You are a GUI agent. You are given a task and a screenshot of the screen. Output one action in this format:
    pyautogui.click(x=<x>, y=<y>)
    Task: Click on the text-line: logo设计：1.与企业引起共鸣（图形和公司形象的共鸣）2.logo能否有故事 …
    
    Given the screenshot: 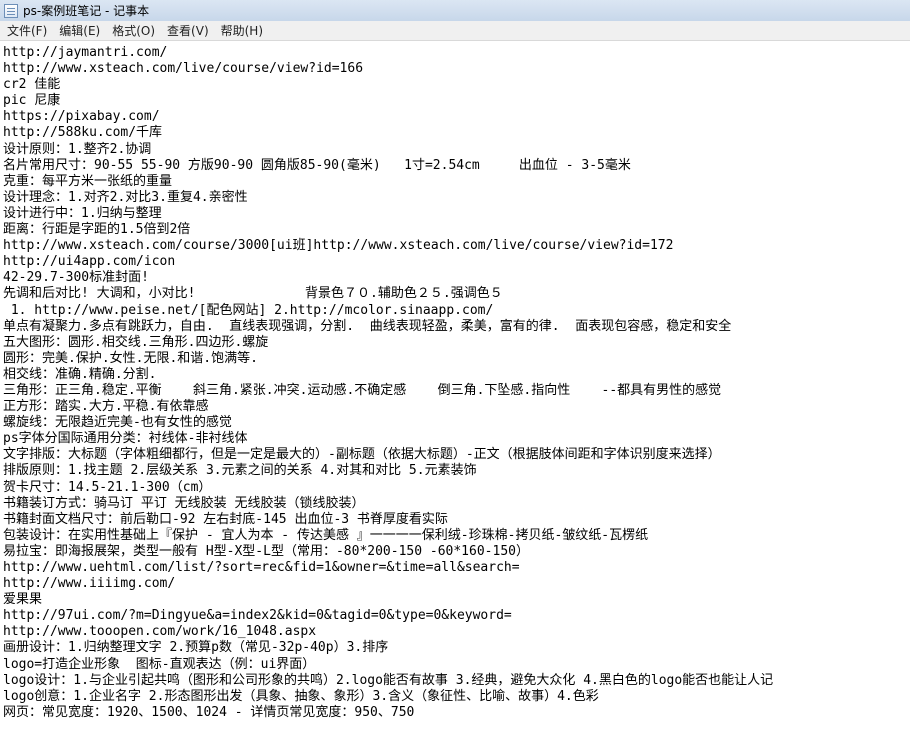 What is the action you would take?
    pyautogui.click(x=388, y=680)
    